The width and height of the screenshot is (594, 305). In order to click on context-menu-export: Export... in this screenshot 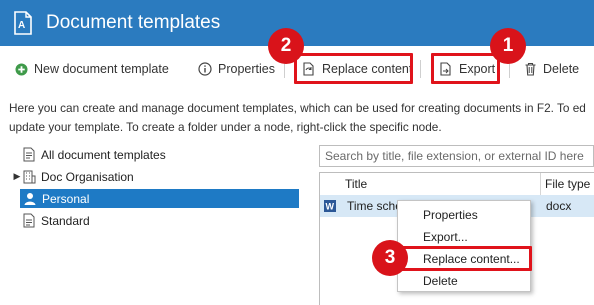, I will do `click(464, 237)`.